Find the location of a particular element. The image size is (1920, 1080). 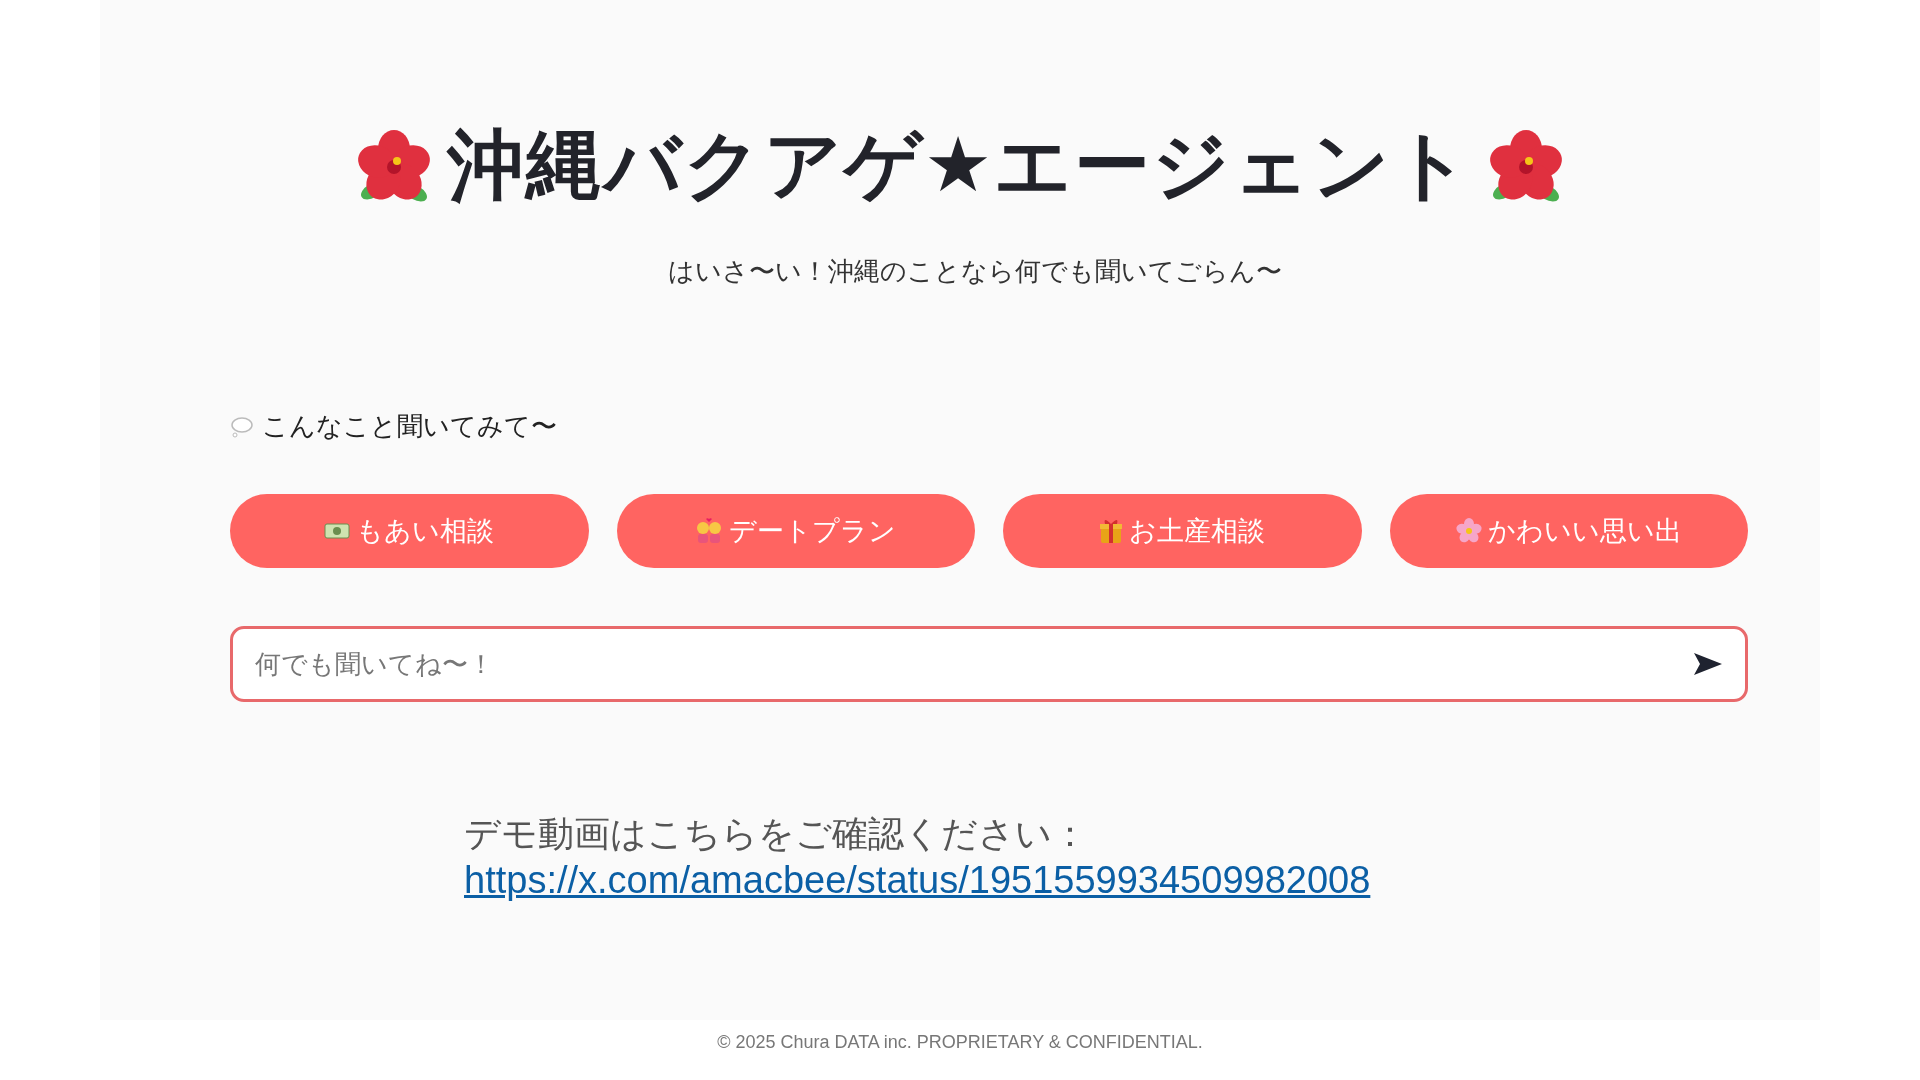

suggestion-button: デートプラン is located at coordinates (795, 531).